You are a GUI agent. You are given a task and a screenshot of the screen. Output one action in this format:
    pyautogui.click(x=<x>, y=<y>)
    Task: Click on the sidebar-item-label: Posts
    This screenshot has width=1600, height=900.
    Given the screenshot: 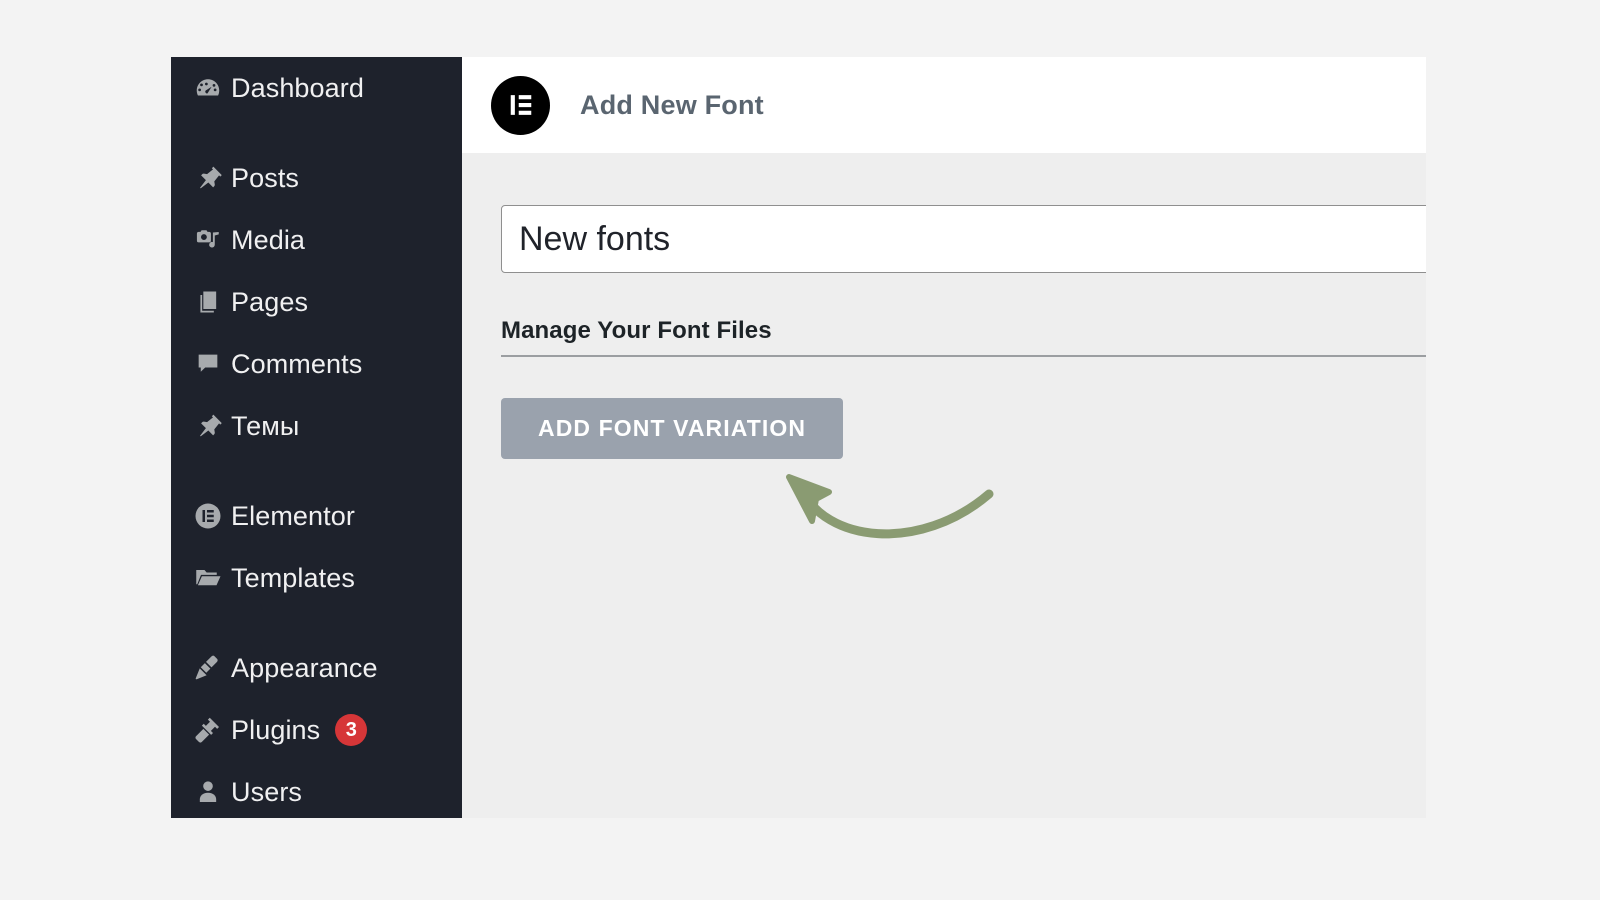 What is the action you would take?
    pyautogui.click(x=265, y=177)
    